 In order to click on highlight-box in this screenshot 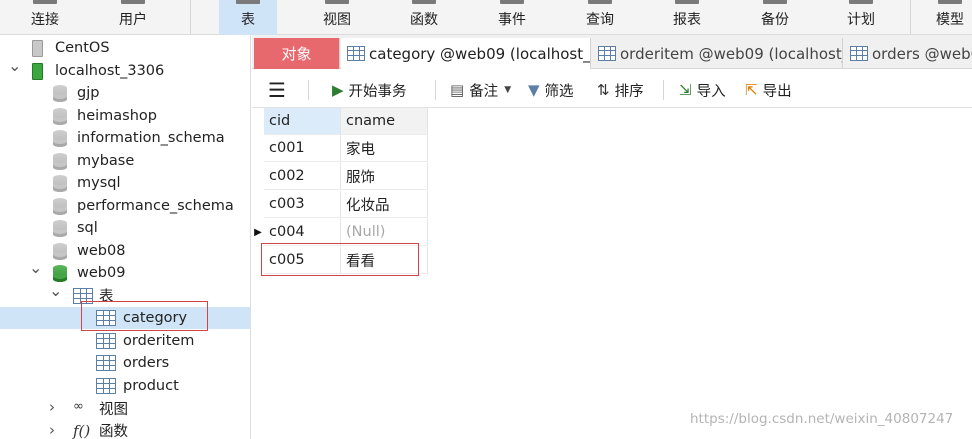, I will do `click(144, 316)`.